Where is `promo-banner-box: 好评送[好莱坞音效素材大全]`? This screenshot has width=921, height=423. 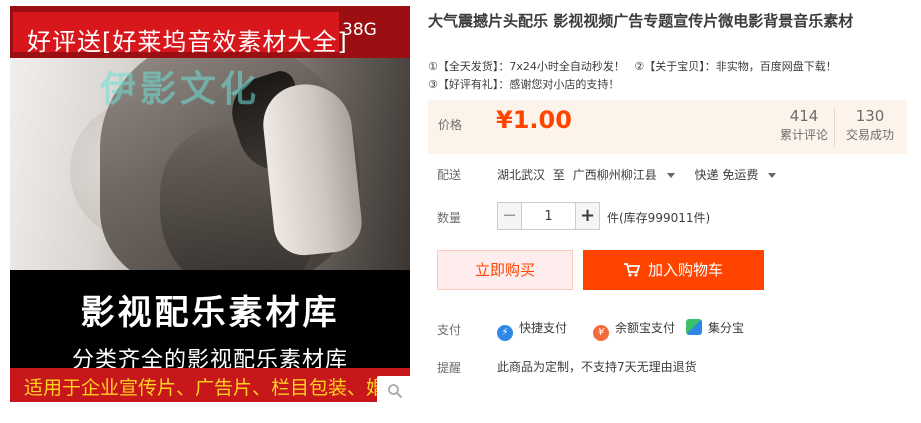 promo-banner-box: 好评送[好莱坞音效素材大全] is located at coordinates (180, 34).